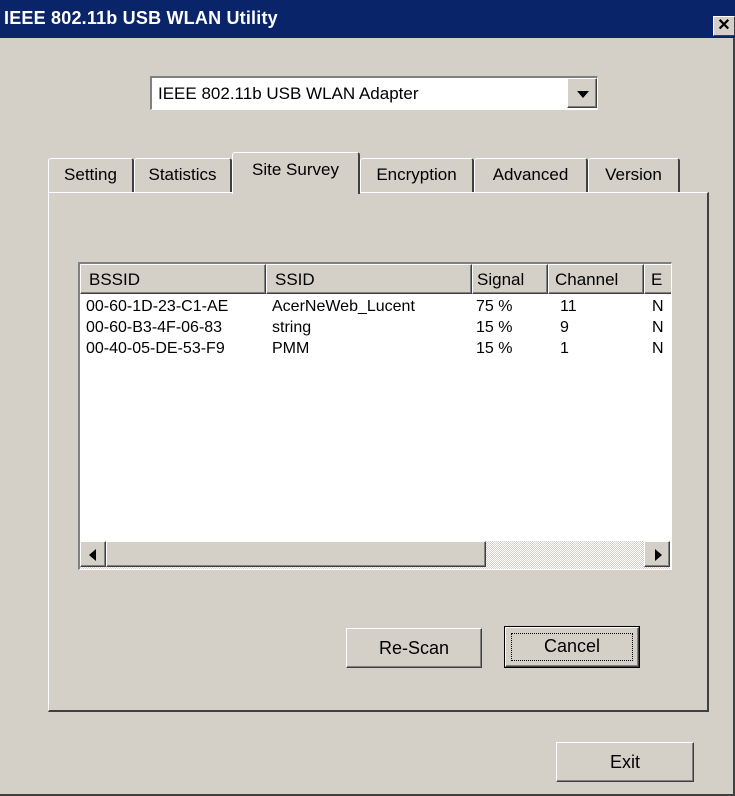 The image size is (735, 796). Describe the element at coordinates (367, 19) in the screenshot. I see `title-bar: IEEE 802.11b USB WLAN Utility` at that location.